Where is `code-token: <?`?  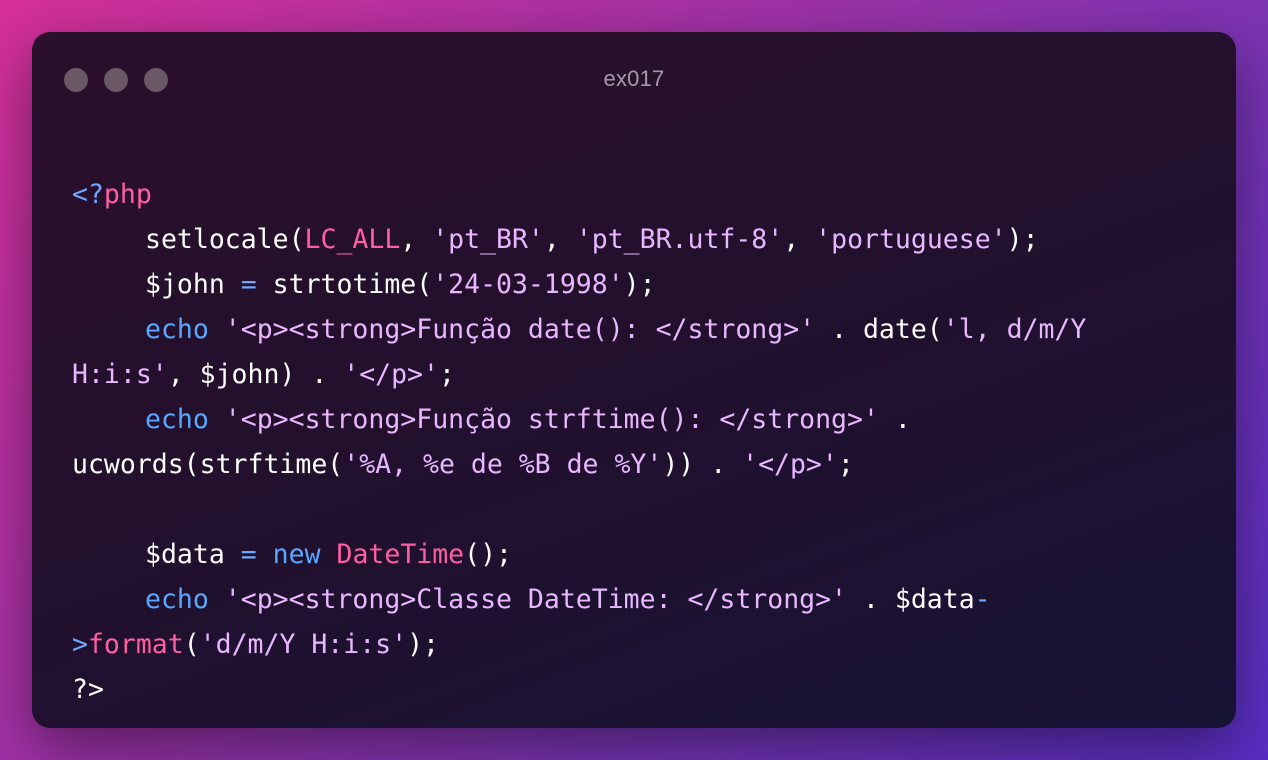
code-token: <? is located at coordinates (88, 194).